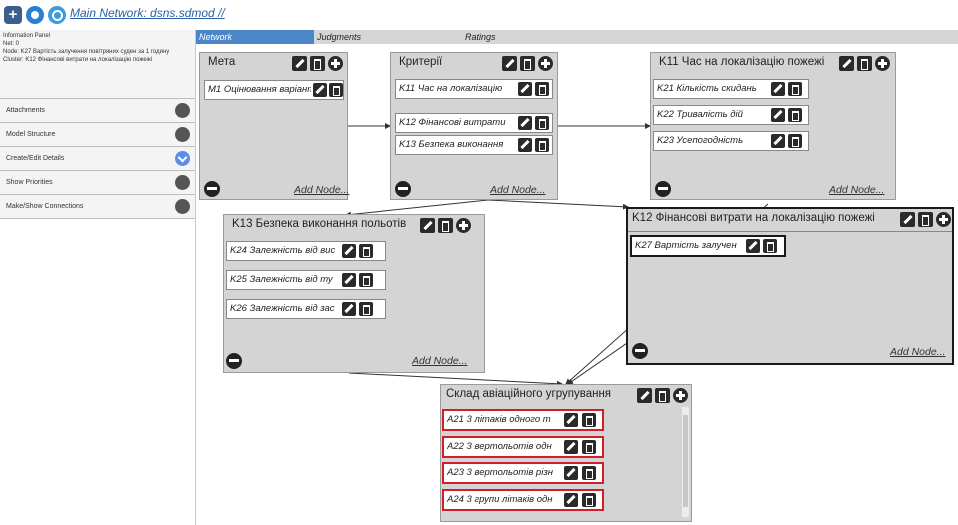 The width and height of the screenshot is (958, 525). What do you see at coordinates (274, 90) in the screenshot?
I see `node-m1: M1 Оцінювання варіанта` at bounding box center [274, 90].